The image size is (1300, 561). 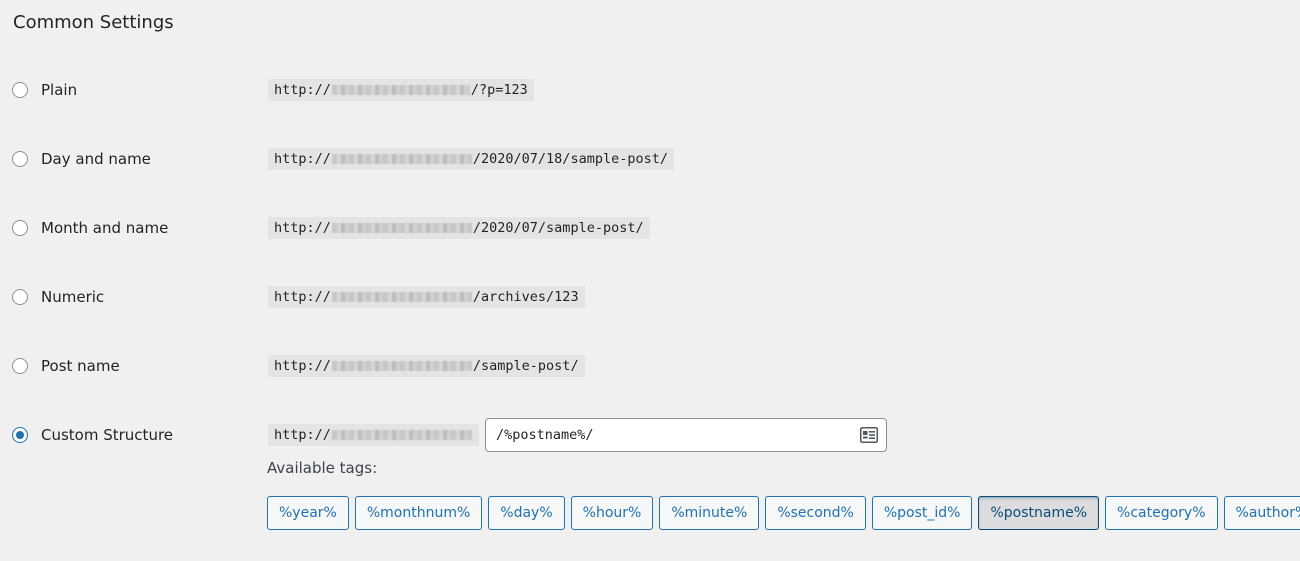 I want to click on tag-year-button: %year%, so click(x=308, y=513).